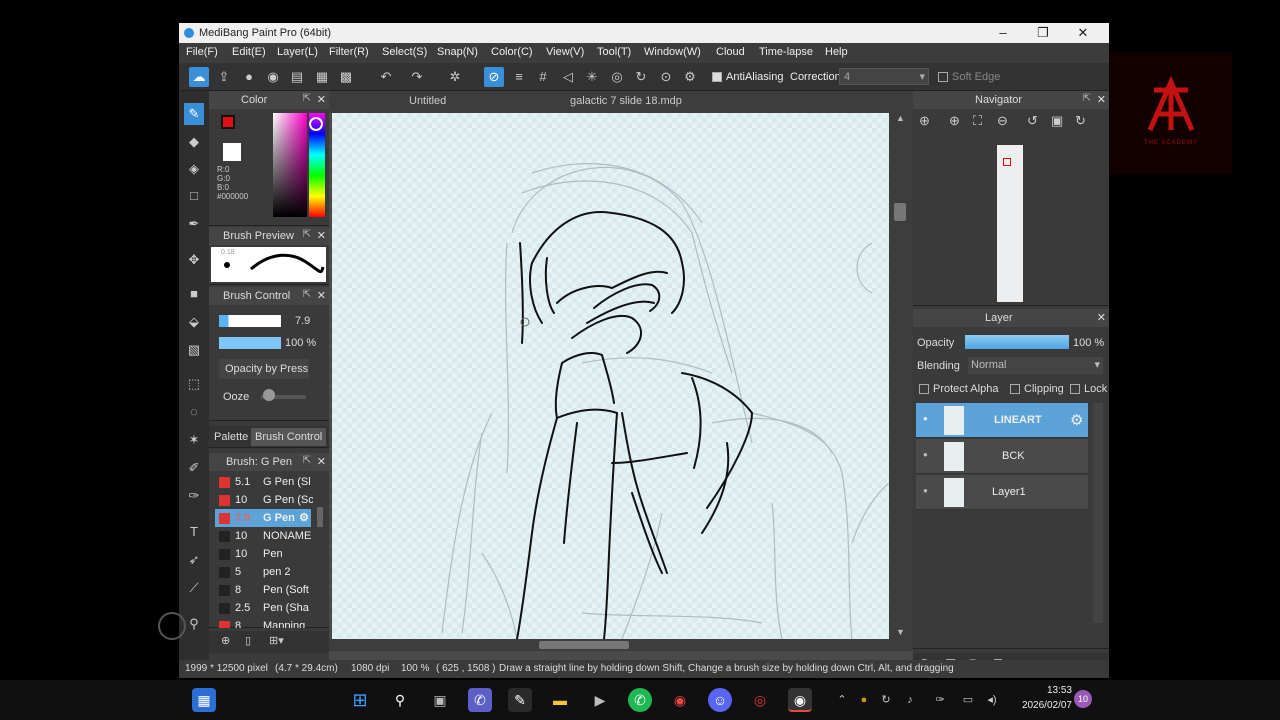  What do you see at coordinates (263, 590) in the screenshot?
I see `brush-item: 8 Pen (Soft` at bounding box center [263, 590].